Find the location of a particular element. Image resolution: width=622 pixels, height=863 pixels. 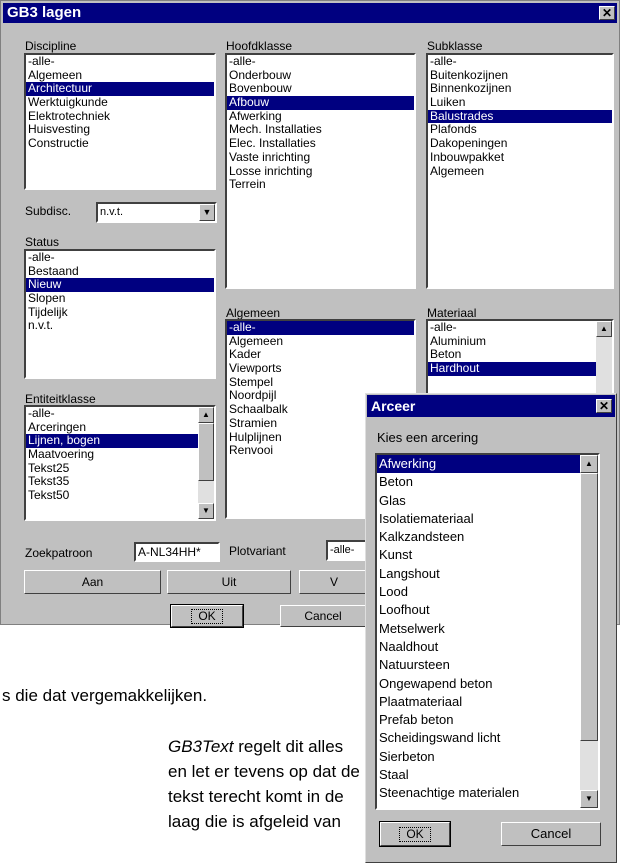

discipline-label: Discipline is located at coordinates (51, 46).